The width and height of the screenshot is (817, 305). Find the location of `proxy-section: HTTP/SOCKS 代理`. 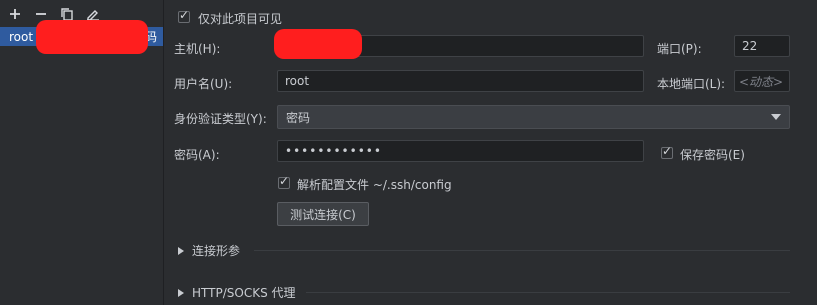

proxy-section: HTTP/SOCKS 代理 is located at coordinates (237, 292).